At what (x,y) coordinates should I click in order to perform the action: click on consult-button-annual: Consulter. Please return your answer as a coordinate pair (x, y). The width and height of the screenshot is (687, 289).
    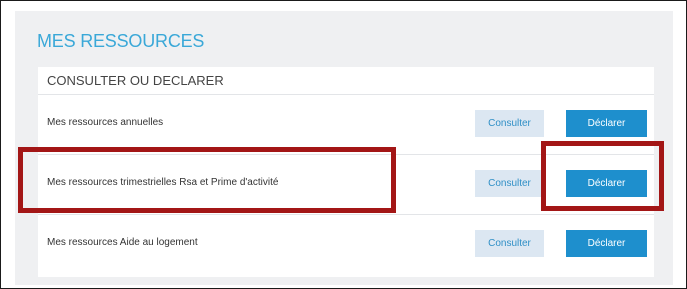
    Looking at the image, I should click on (509, 123).